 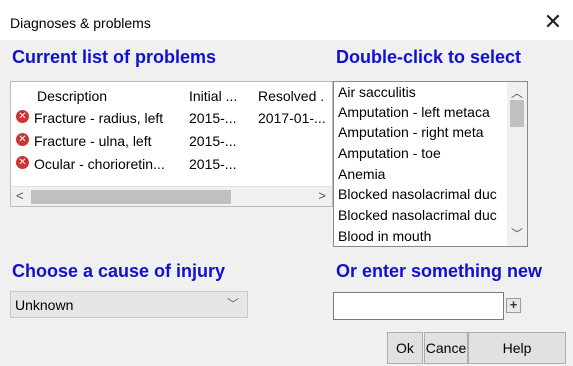 I want to click on new-problem-input, so click(x=418, y=306).